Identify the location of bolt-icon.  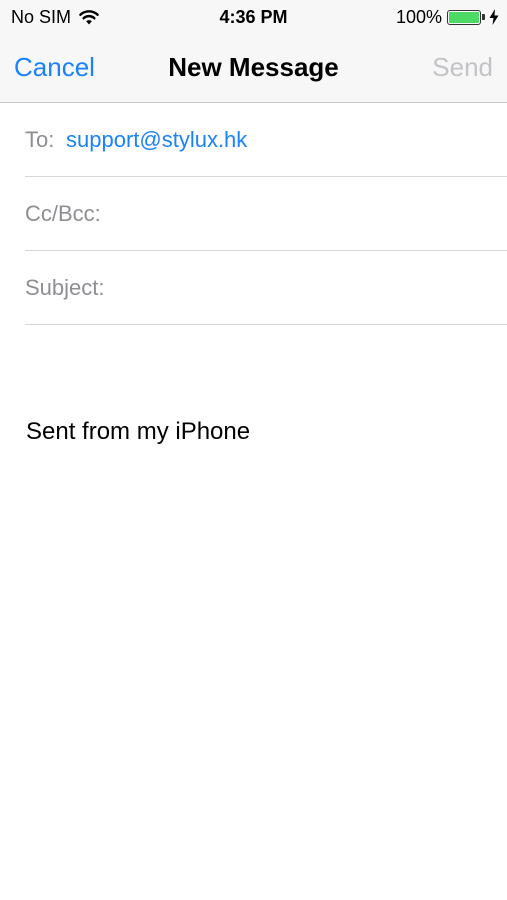
(494, 17).